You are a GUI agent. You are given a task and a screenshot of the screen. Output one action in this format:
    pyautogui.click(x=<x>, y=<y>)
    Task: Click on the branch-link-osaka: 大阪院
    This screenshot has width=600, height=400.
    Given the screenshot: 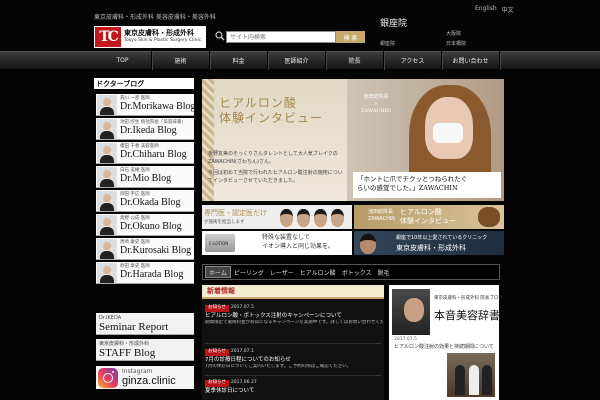 What is the action you would take?
    pyautogui.click(x=453, y=33)
    